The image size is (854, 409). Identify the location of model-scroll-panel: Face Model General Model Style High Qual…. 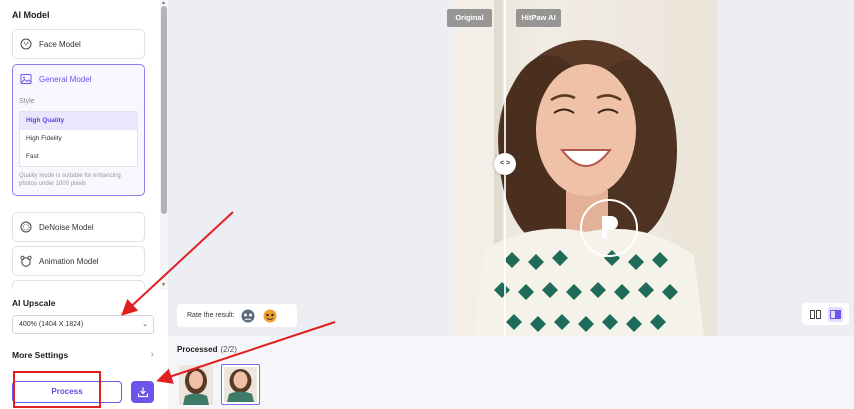
(80, 157).